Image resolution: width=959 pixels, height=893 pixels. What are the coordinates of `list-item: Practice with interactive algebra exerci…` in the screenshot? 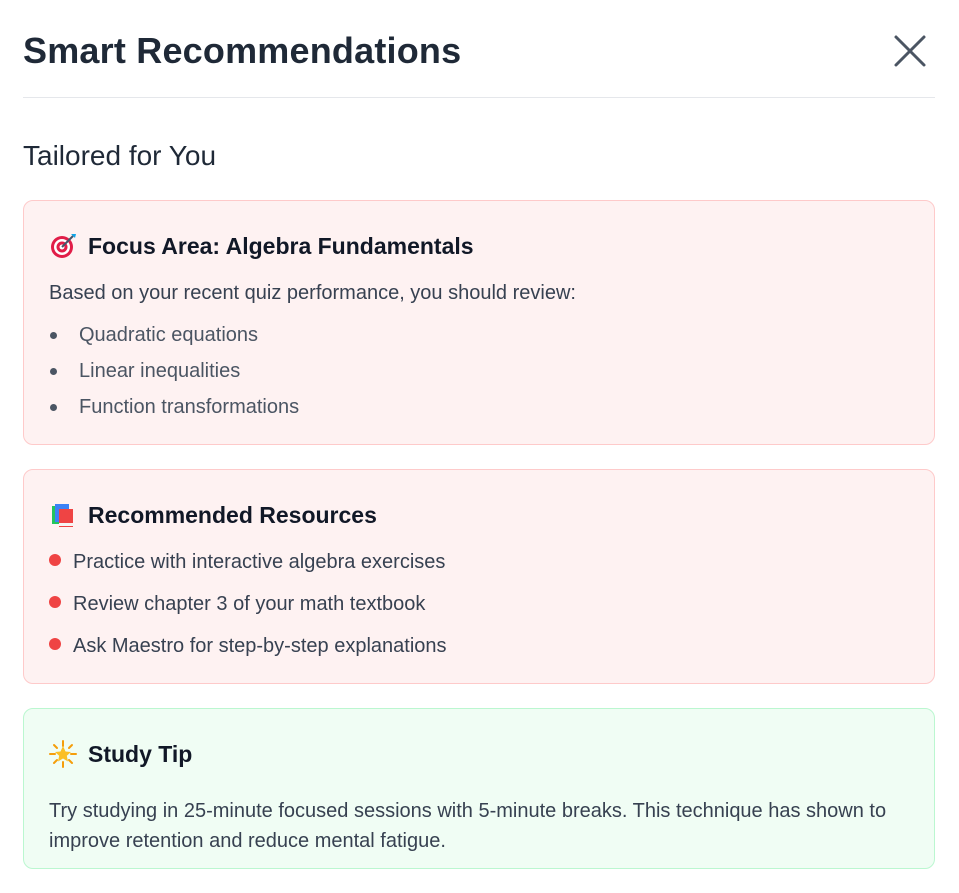 It's located at (248, 569).